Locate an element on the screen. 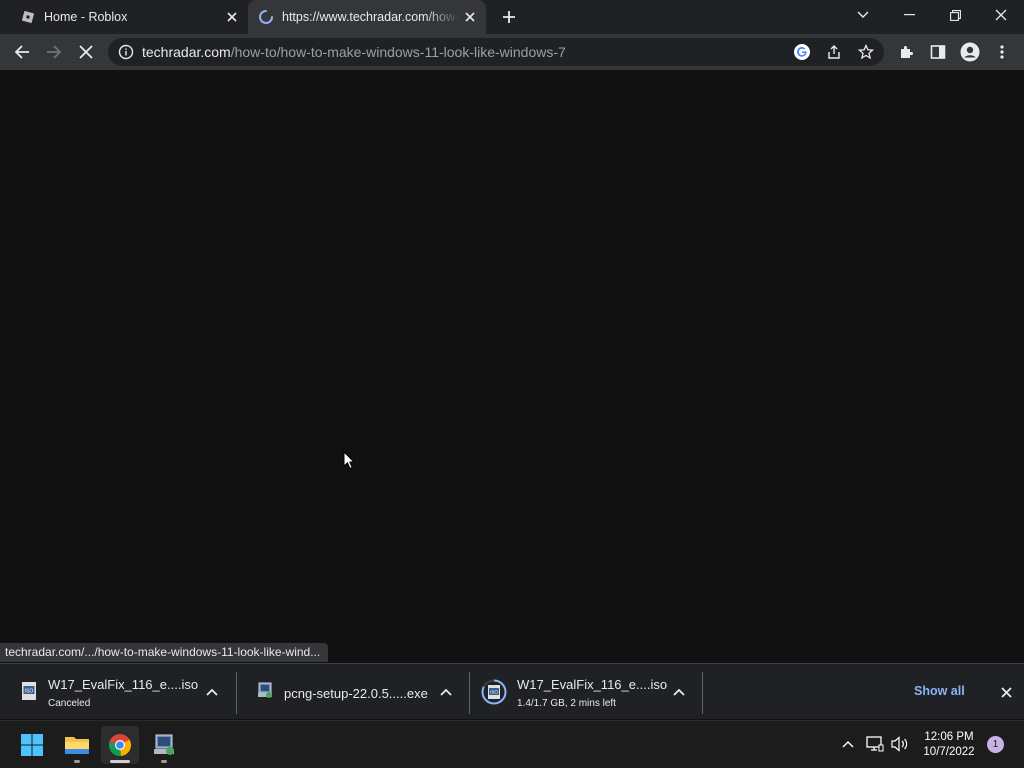  site-info-icon is located at coordinates (126, 52).